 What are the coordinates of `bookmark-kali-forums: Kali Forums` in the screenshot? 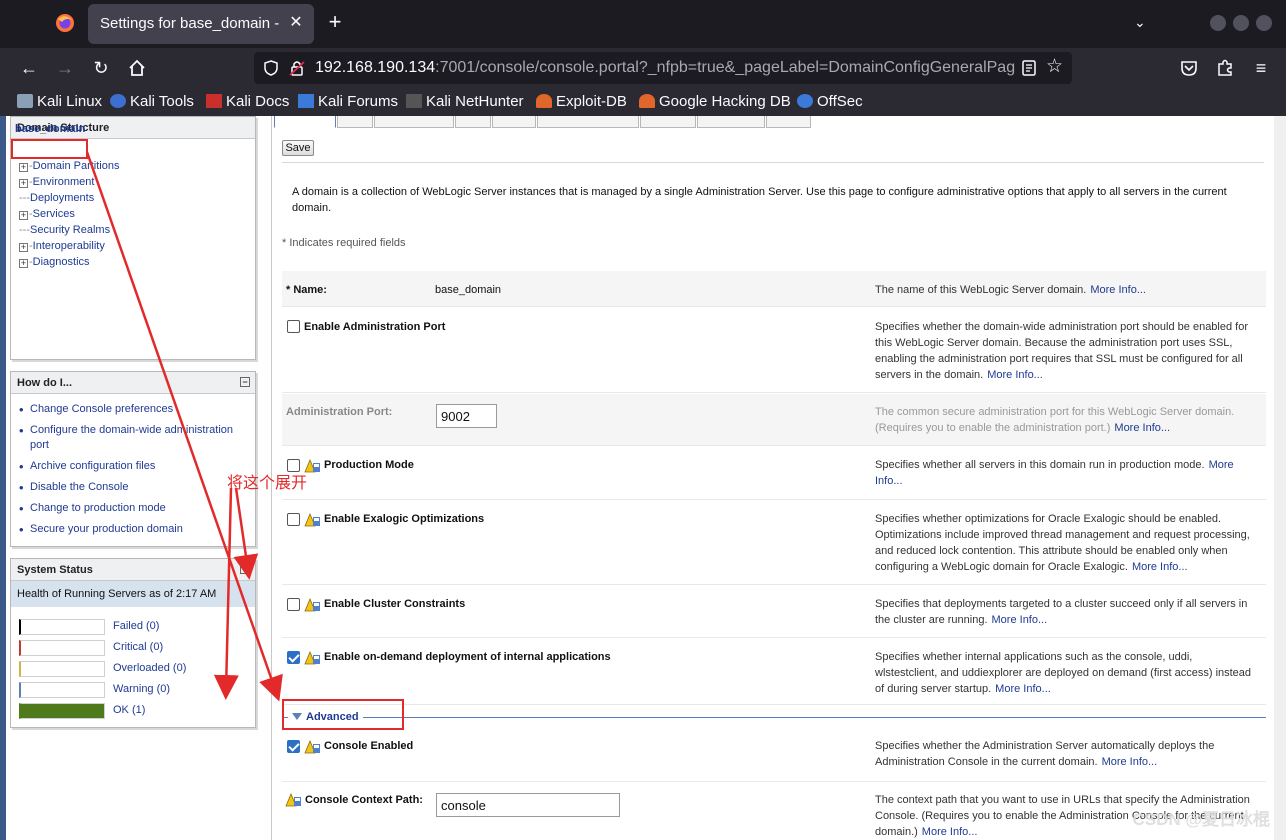 It's located at (348, 101).